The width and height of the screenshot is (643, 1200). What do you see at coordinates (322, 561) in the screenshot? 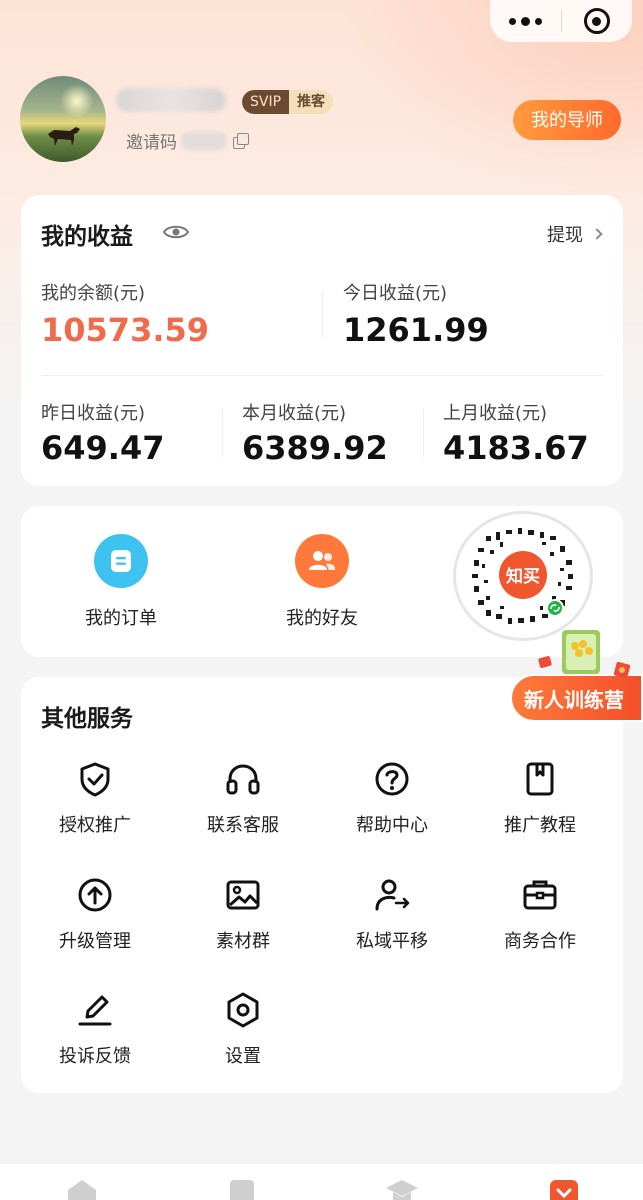
I see `friends-icon` at bounding box center [322, 561].